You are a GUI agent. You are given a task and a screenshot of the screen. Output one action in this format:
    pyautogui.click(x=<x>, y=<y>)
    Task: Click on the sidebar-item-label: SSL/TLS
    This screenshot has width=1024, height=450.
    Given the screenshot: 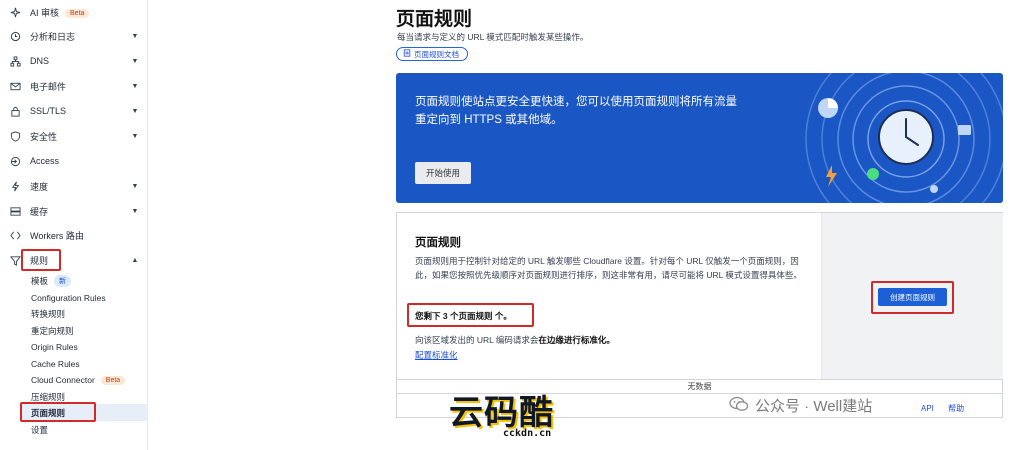 What is the action you would take?
    pyautogui.click(x=48, y=111)
    